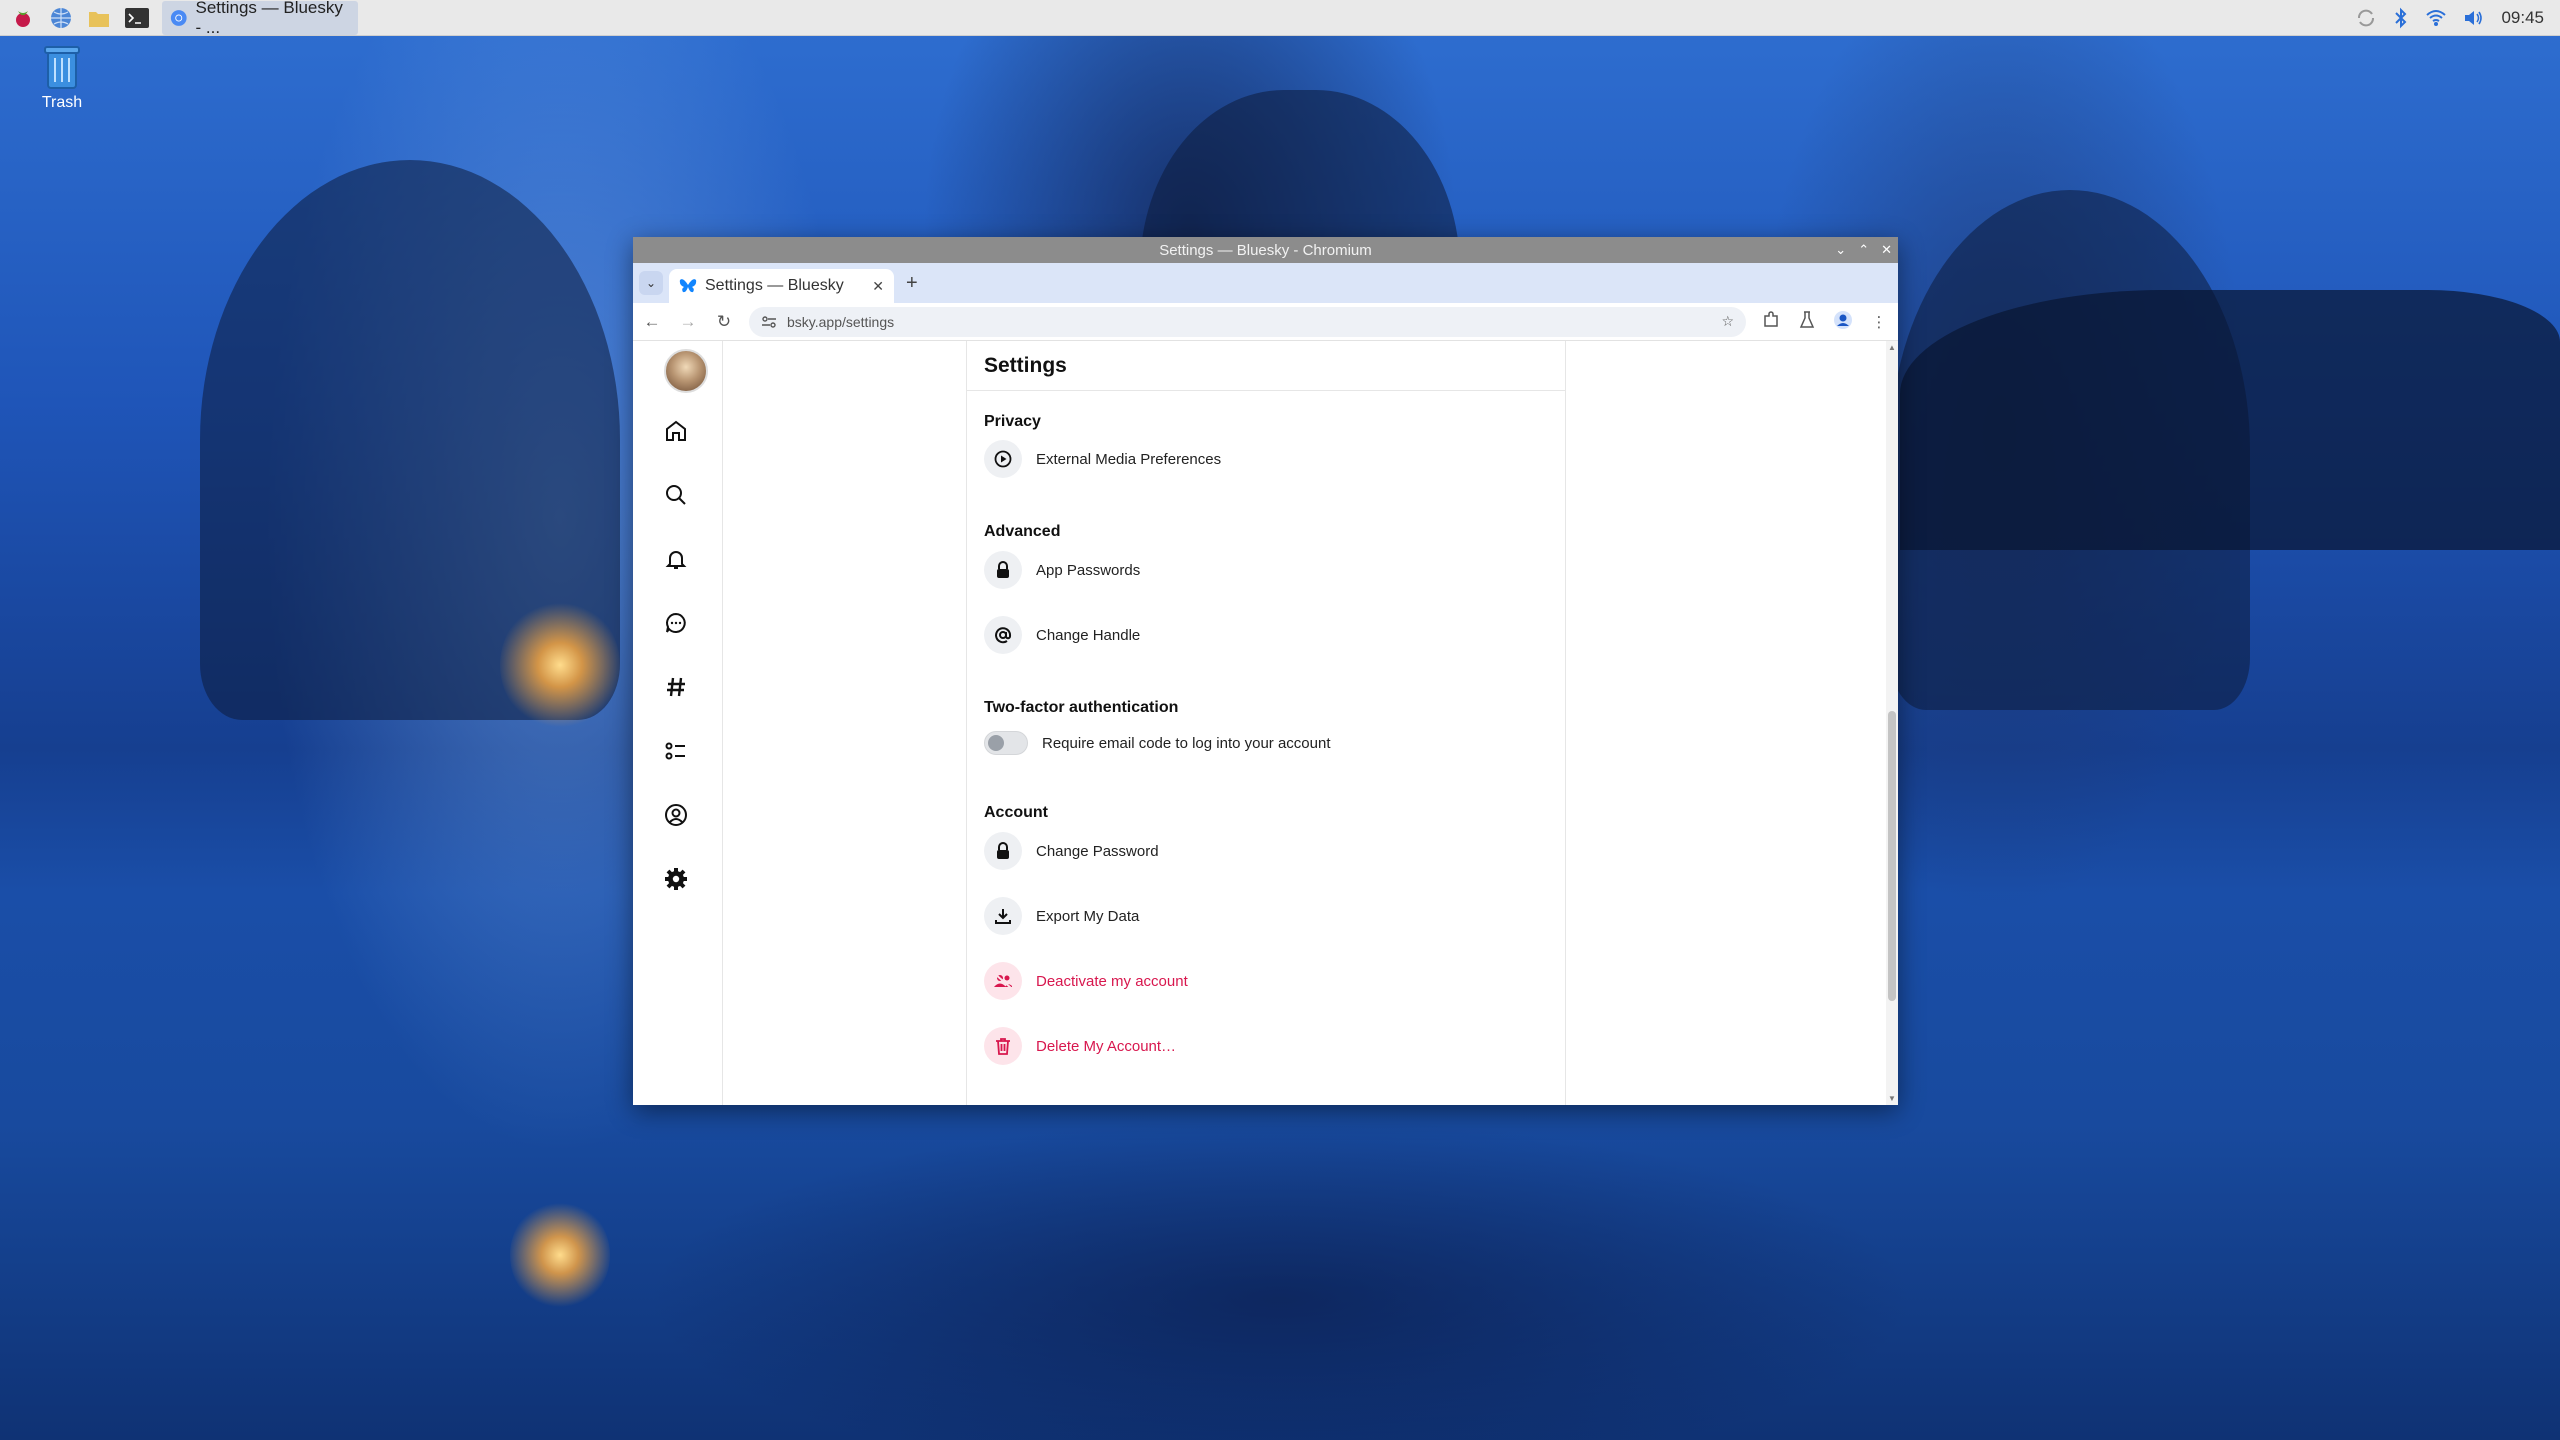 The image size is (2560, 1440). I want to click on external-media-preferences-button: External Media Preferences, so click(1102, 459).